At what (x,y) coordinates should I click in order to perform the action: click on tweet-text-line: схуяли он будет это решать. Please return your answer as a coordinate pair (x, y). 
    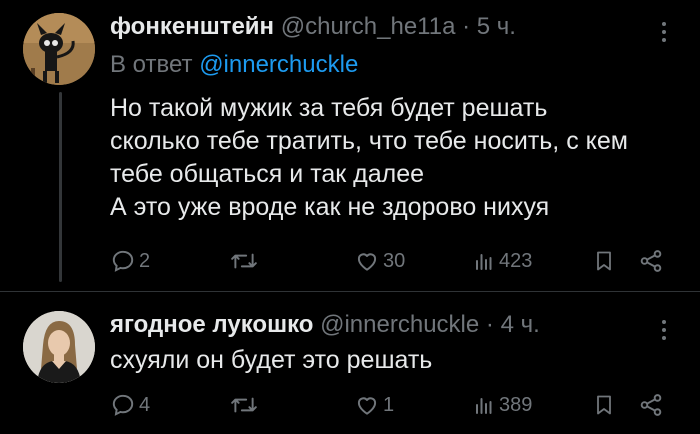
    Looking at the image, I should click on (271, 360).